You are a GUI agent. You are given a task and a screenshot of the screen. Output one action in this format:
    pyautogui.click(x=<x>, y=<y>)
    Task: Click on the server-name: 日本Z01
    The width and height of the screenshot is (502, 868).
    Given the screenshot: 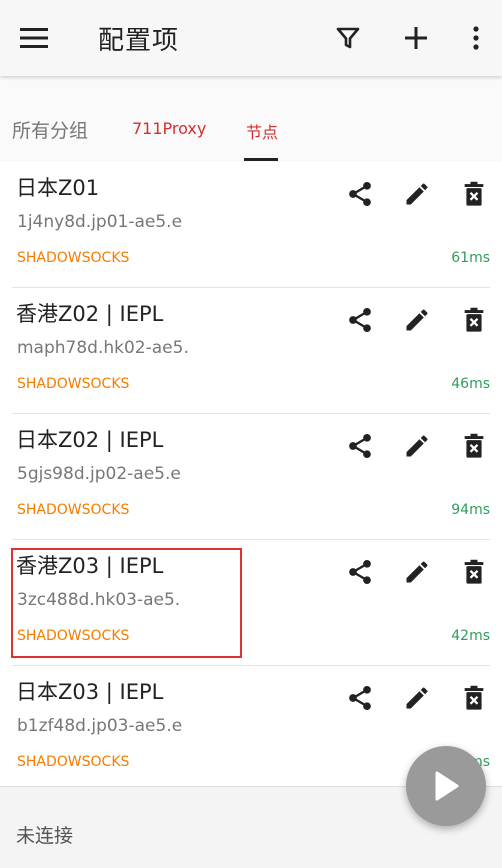 What is the action you would take?
    pyautogui.click(x=58, y=188)
    